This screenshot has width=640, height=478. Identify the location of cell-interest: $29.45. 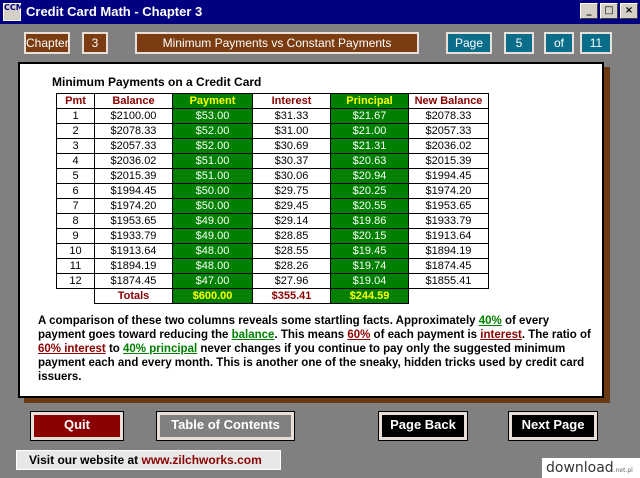
(291, 206).